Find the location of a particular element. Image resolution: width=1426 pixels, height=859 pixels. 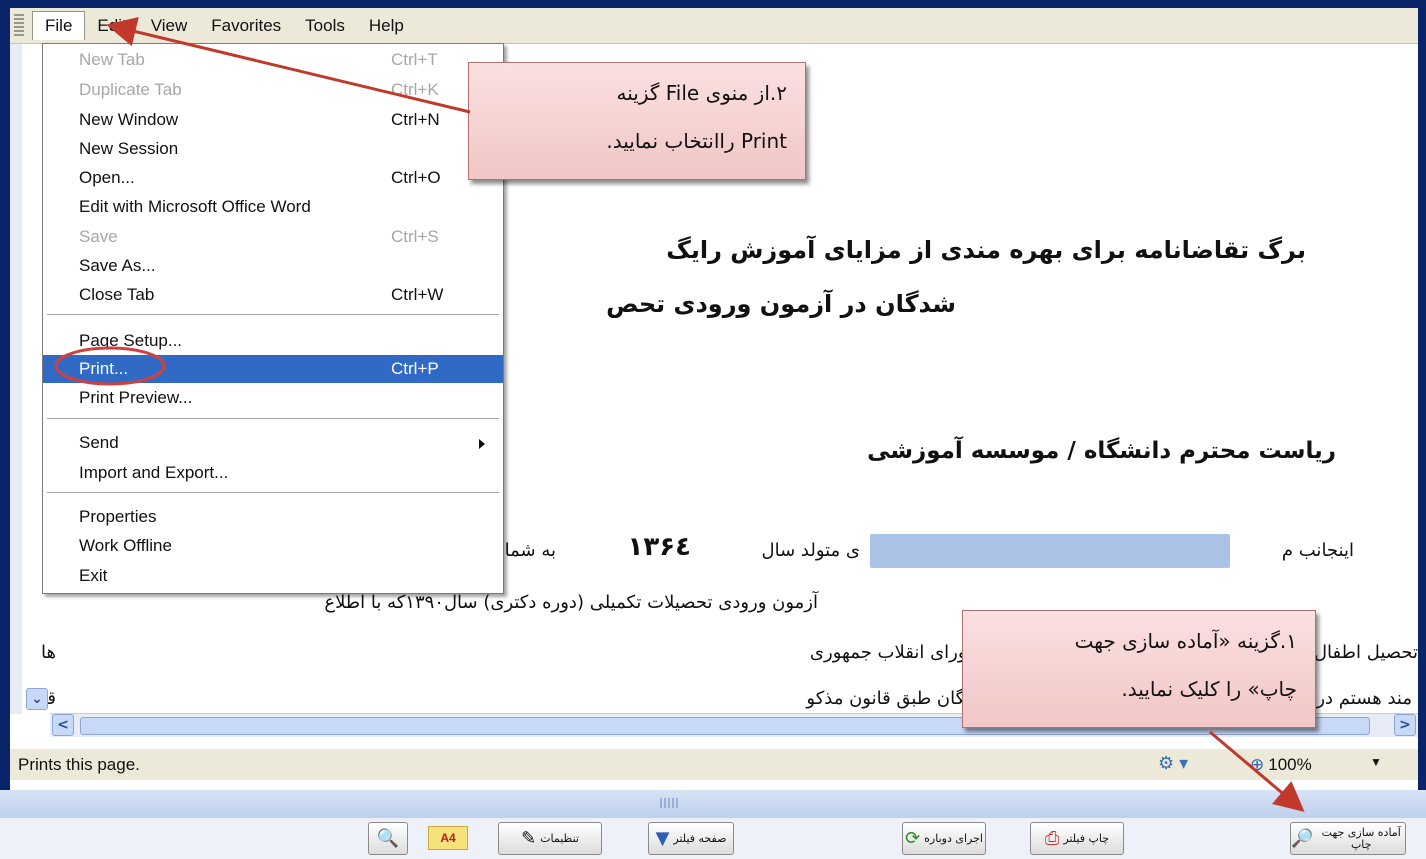

menu-item-label: Edit with Microsoft Office Word is located at coordinates (195, 206).